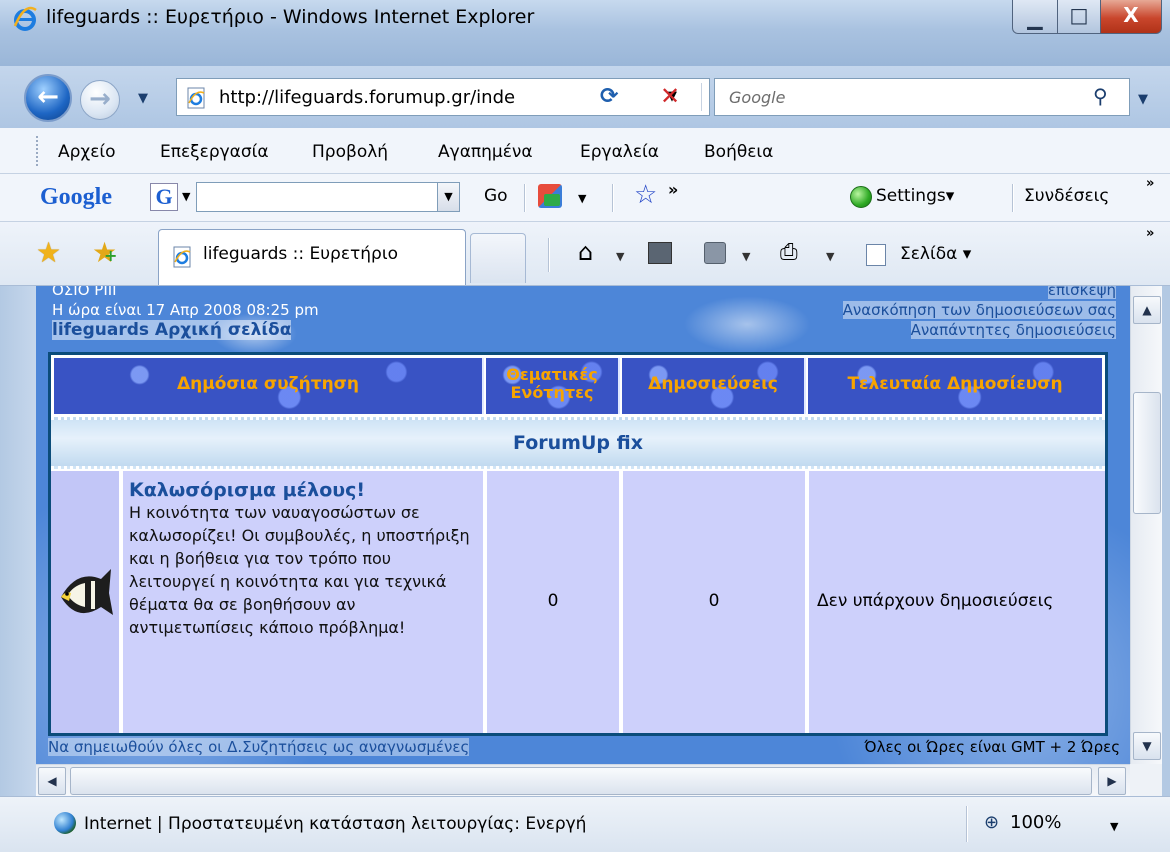 The width and height of the screenshot is (1170, 852). I want to click on fish-icon, so click(87, 592).